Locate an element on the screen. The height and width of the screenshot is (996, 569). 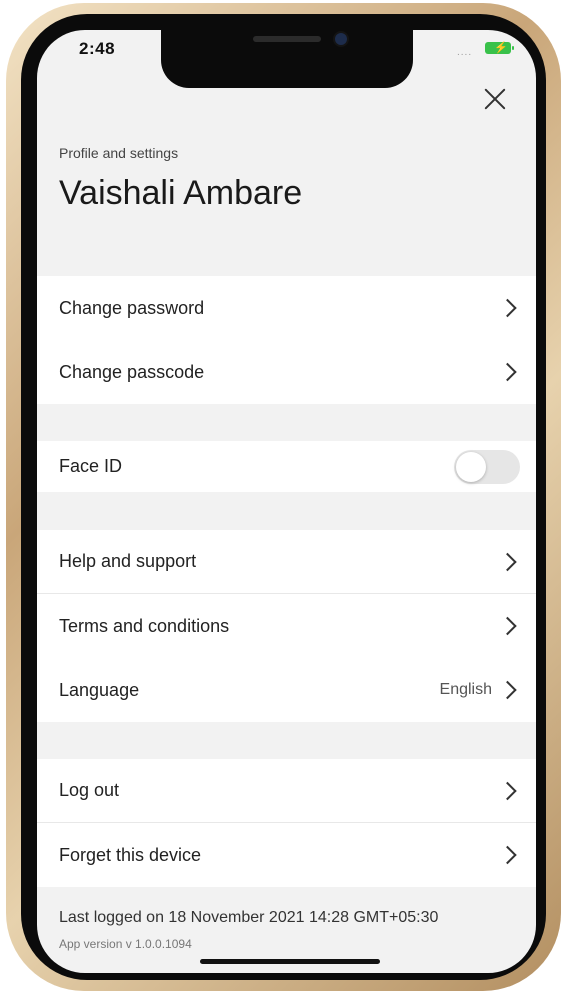
notch is located at coordinates (287, 59).